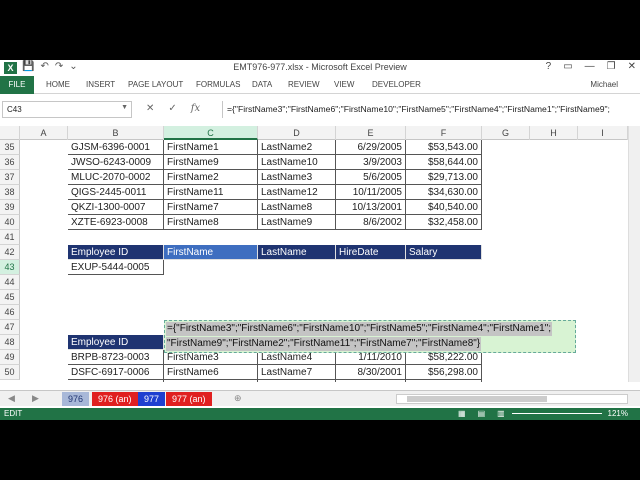 Image resolution: width=640 pixels, height=480 pixels. Describe the element at coordinates (10, 312) in the screenshot. I see `row-header: 46` at that location.